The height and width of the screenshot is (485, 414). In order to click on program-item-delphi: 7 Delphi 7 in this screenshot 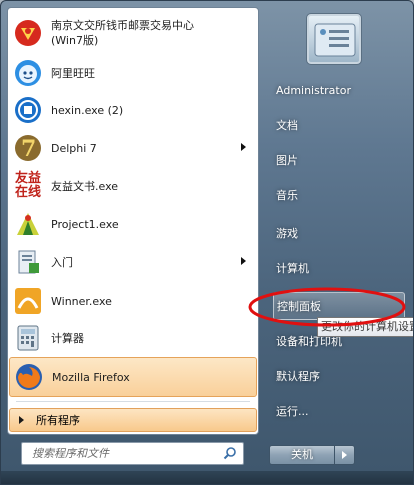, I will do `click(133, 148)`.